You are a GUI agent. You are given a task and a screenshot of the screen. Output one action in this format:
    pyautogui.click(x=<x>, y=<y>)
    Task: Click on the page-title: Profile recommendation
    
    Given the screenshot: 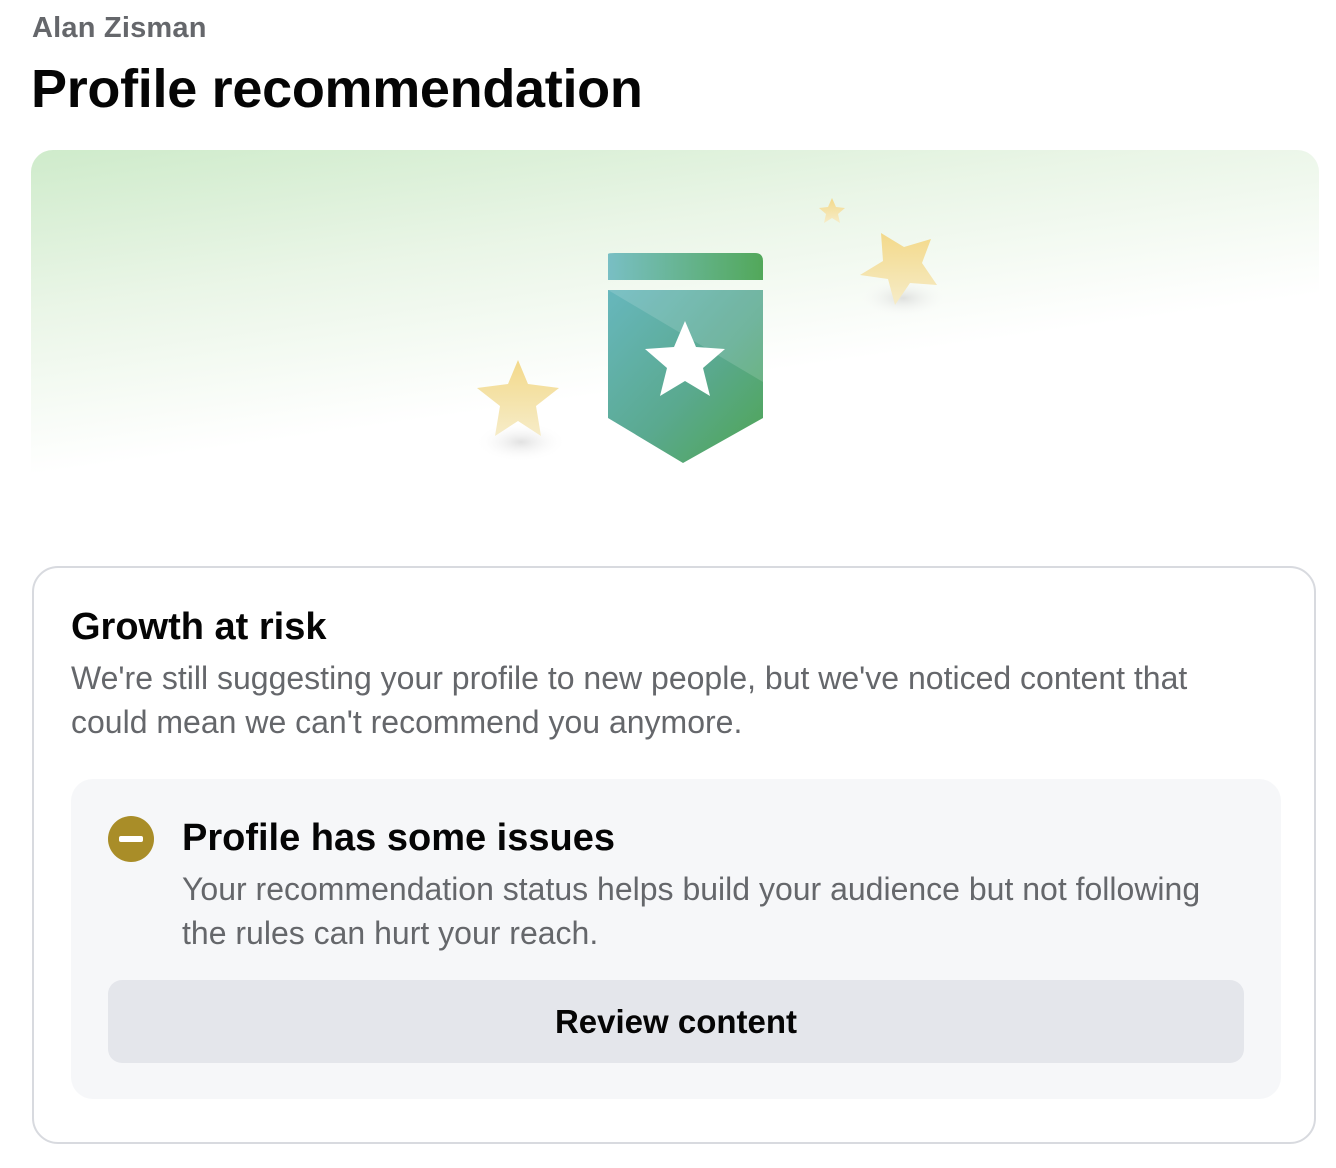 What is the action you would take?
    pyautogui.click(x=337, y=89)
    